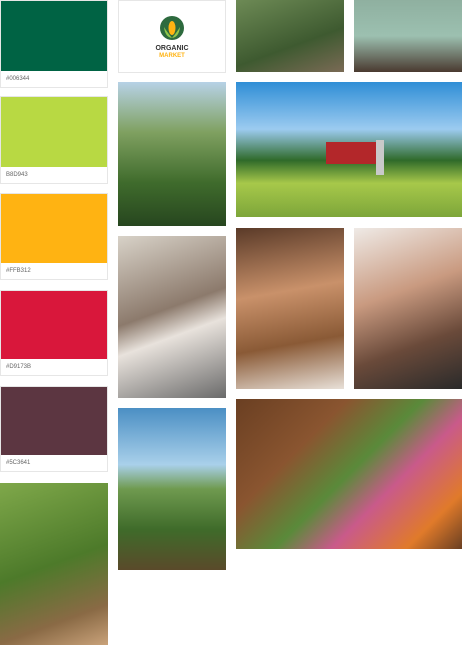 The width and height of the screenshot is (462, 645). I want to click on photo-baby-bowl, so click(290, 308).